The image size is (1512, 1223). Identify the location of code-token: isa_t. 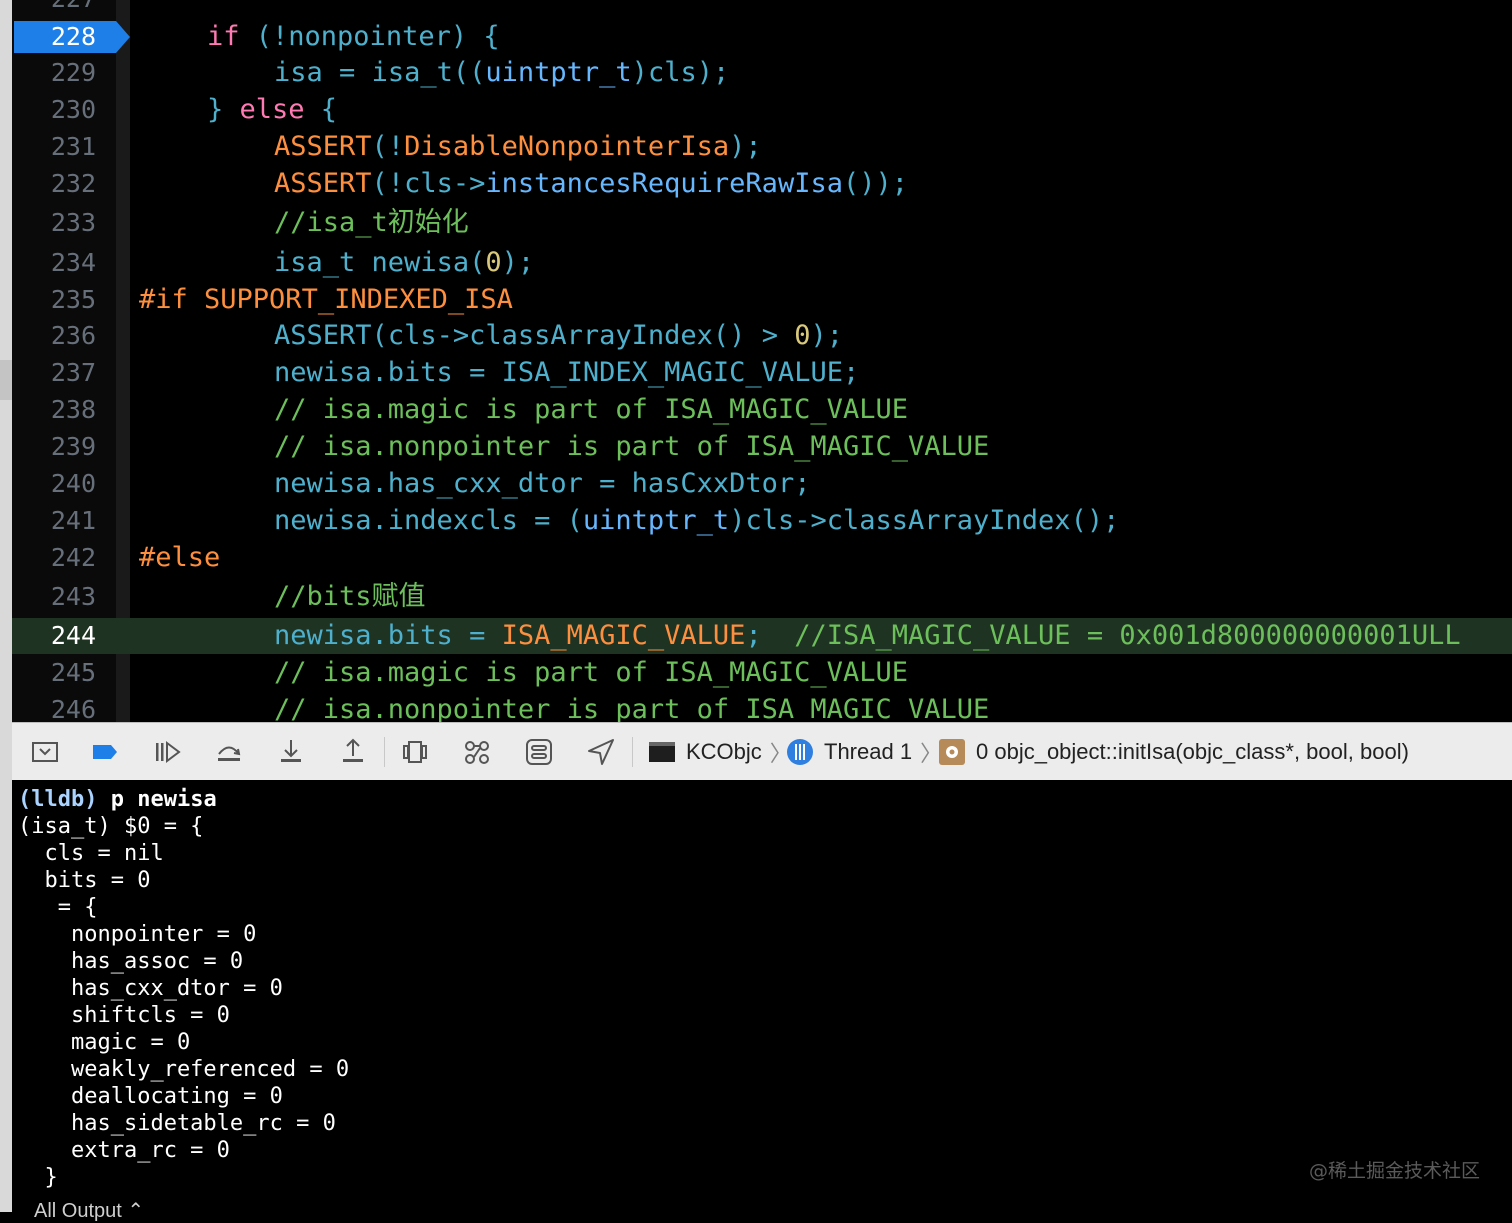
(412, 72).